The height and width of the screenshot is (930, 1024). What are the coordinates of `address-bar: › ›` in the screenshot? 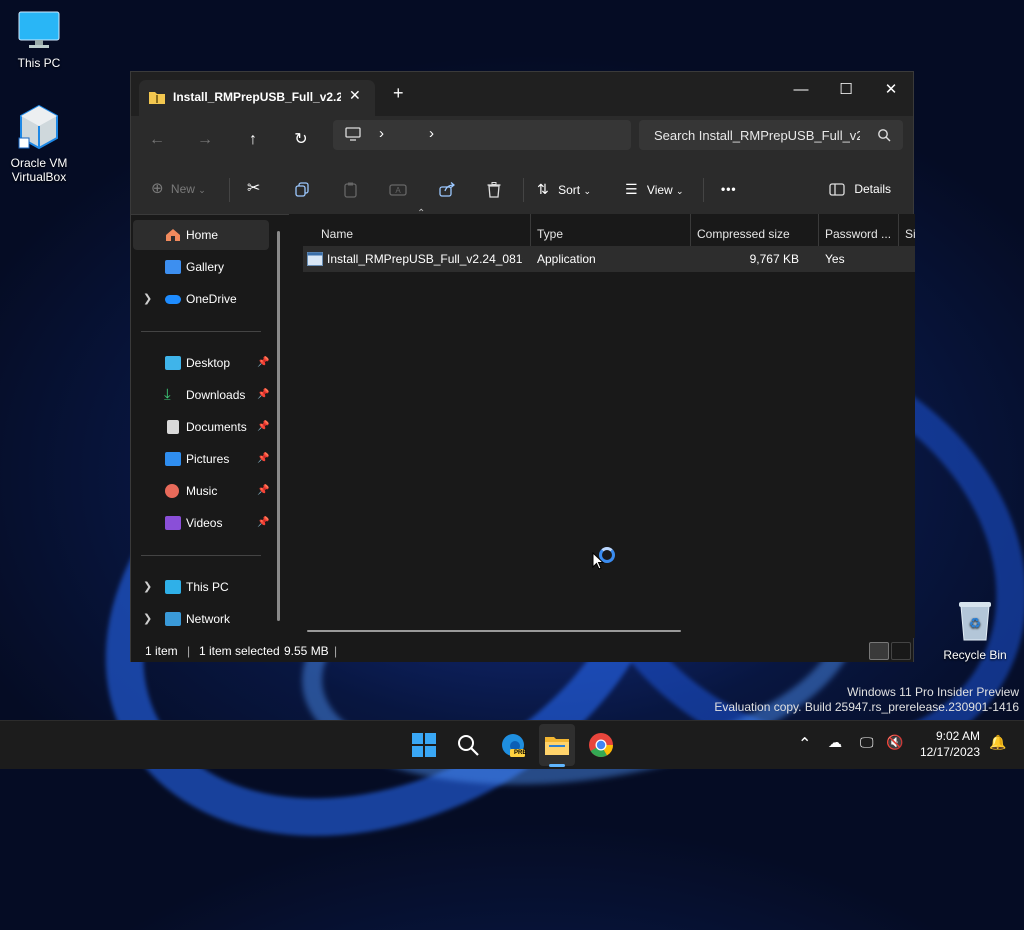 It's located at (482, 135).